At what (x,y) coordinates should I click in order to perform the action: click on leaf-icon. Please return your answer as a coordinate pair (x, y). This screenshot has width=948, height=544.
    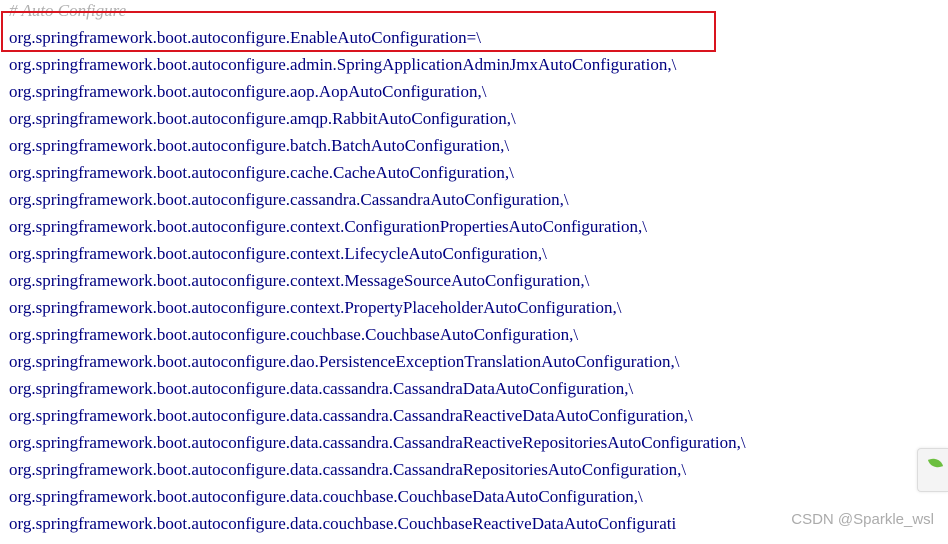
    Looking at the image, I should click on (935, 463).